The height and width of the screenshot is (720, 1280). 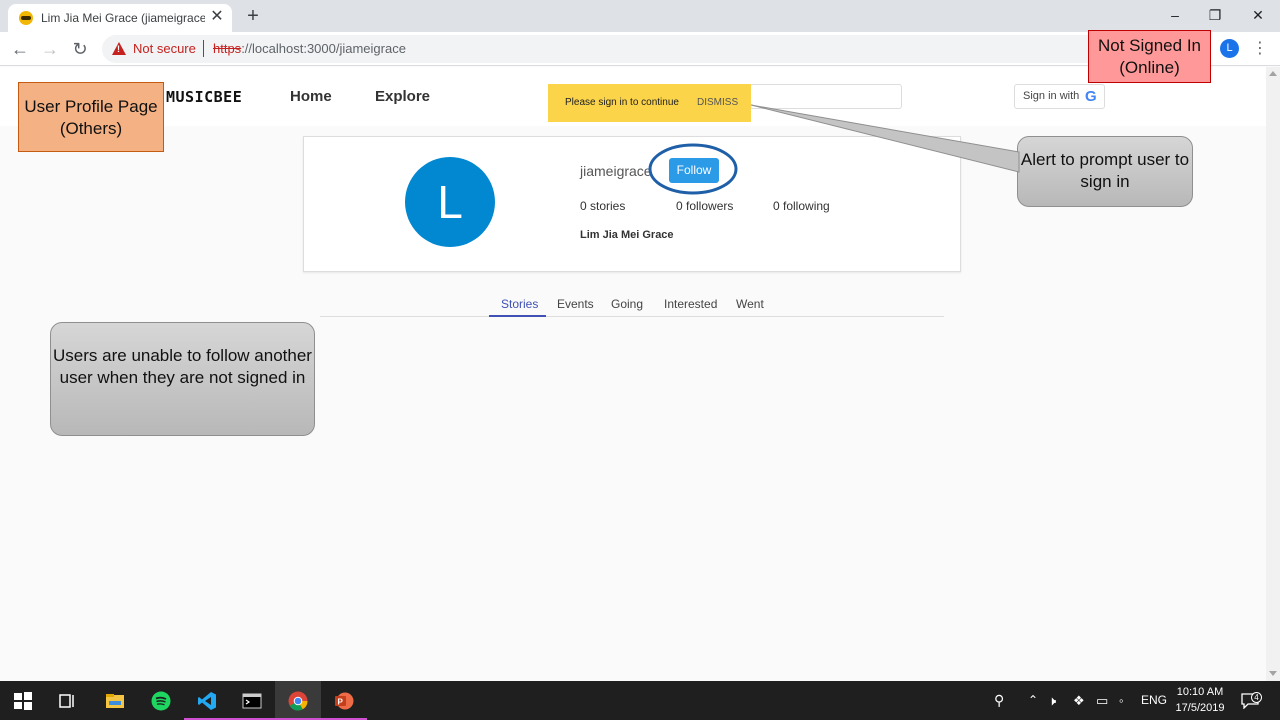 What do you see at coordinates (119, 48) in the screenshot?
I see `warning-icon` at bounding box center [119, 48].